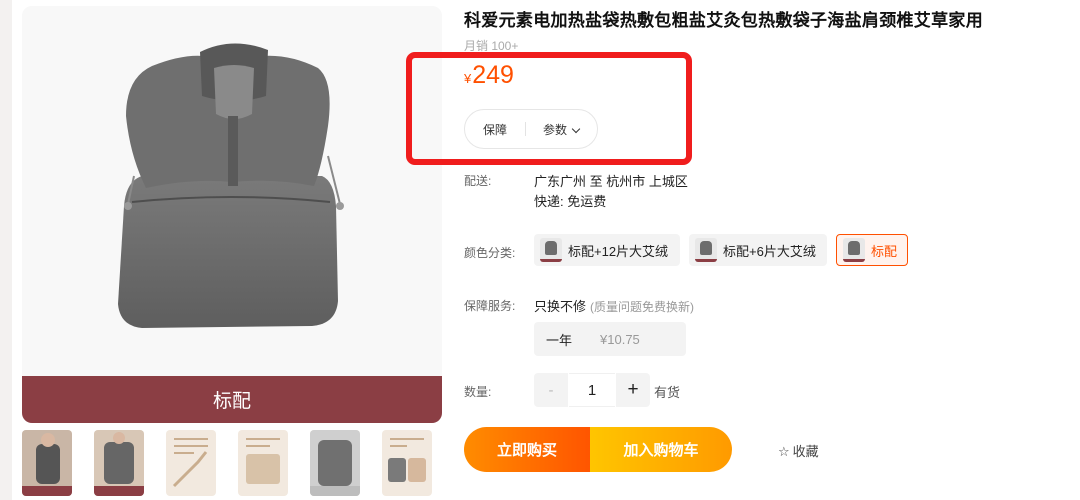  I want to click on quantity-label: 数量:, so click(478, 392).